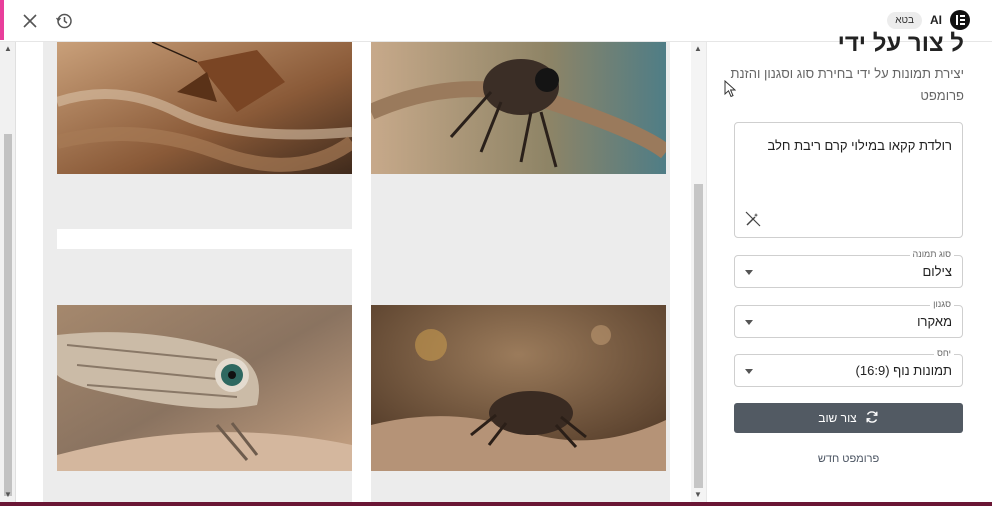 The width and height of the screenshot is (992, 506). What do you see at coordinates (937, 271) in the screenshot?
I see `image-type-value: צילום` at bounding box center [937, 271].